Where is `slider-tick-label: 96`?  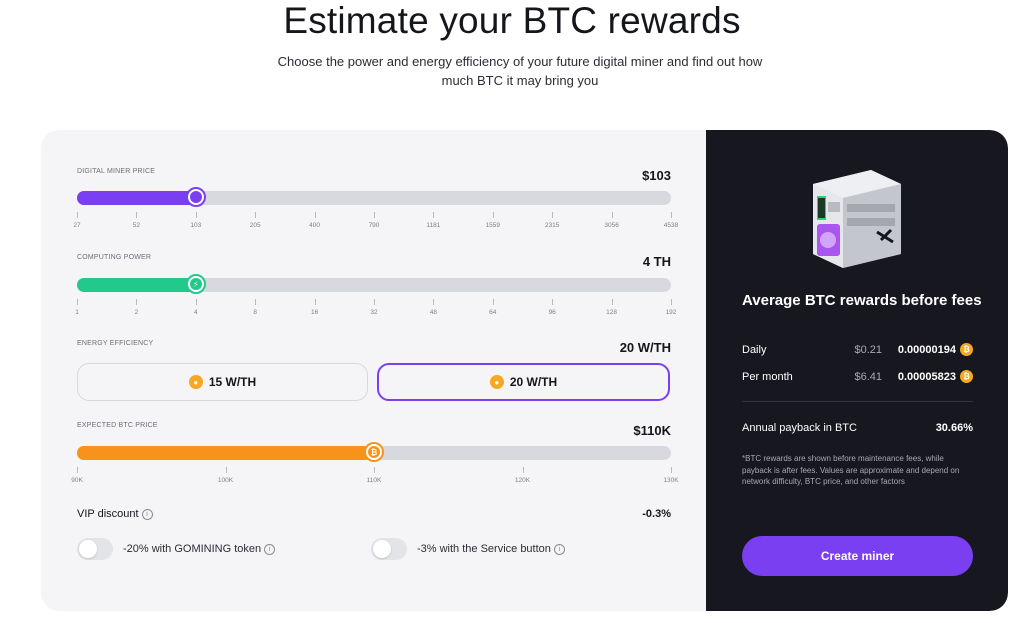 slider-tick-label: 96 is located at coordinates (552, 312).